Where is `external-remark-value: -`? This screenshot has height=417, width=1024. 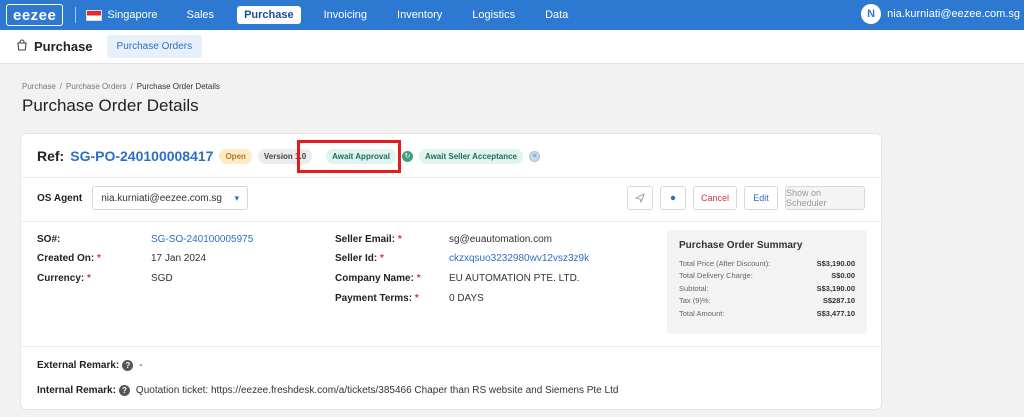
external-remark-value: - is located at coordinates (141, 365).